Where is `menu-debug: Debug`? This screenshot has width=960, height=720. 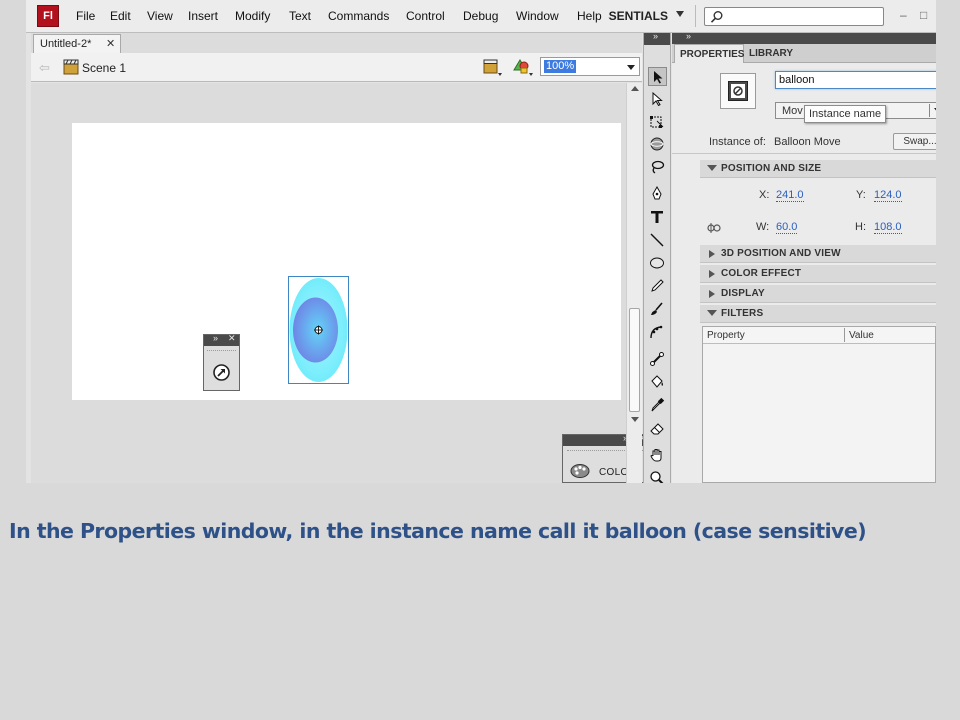 menu-debug: Debug is located at coordinates (480, 16).